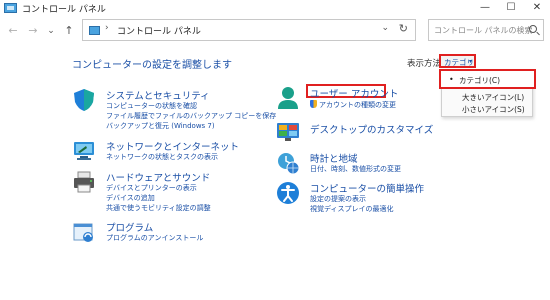 This screenshot has height=300, width=550. Describe the element at coordinates (354, 93) in the screenshot. I see `category-title: ユーザー アカウント` at that location.